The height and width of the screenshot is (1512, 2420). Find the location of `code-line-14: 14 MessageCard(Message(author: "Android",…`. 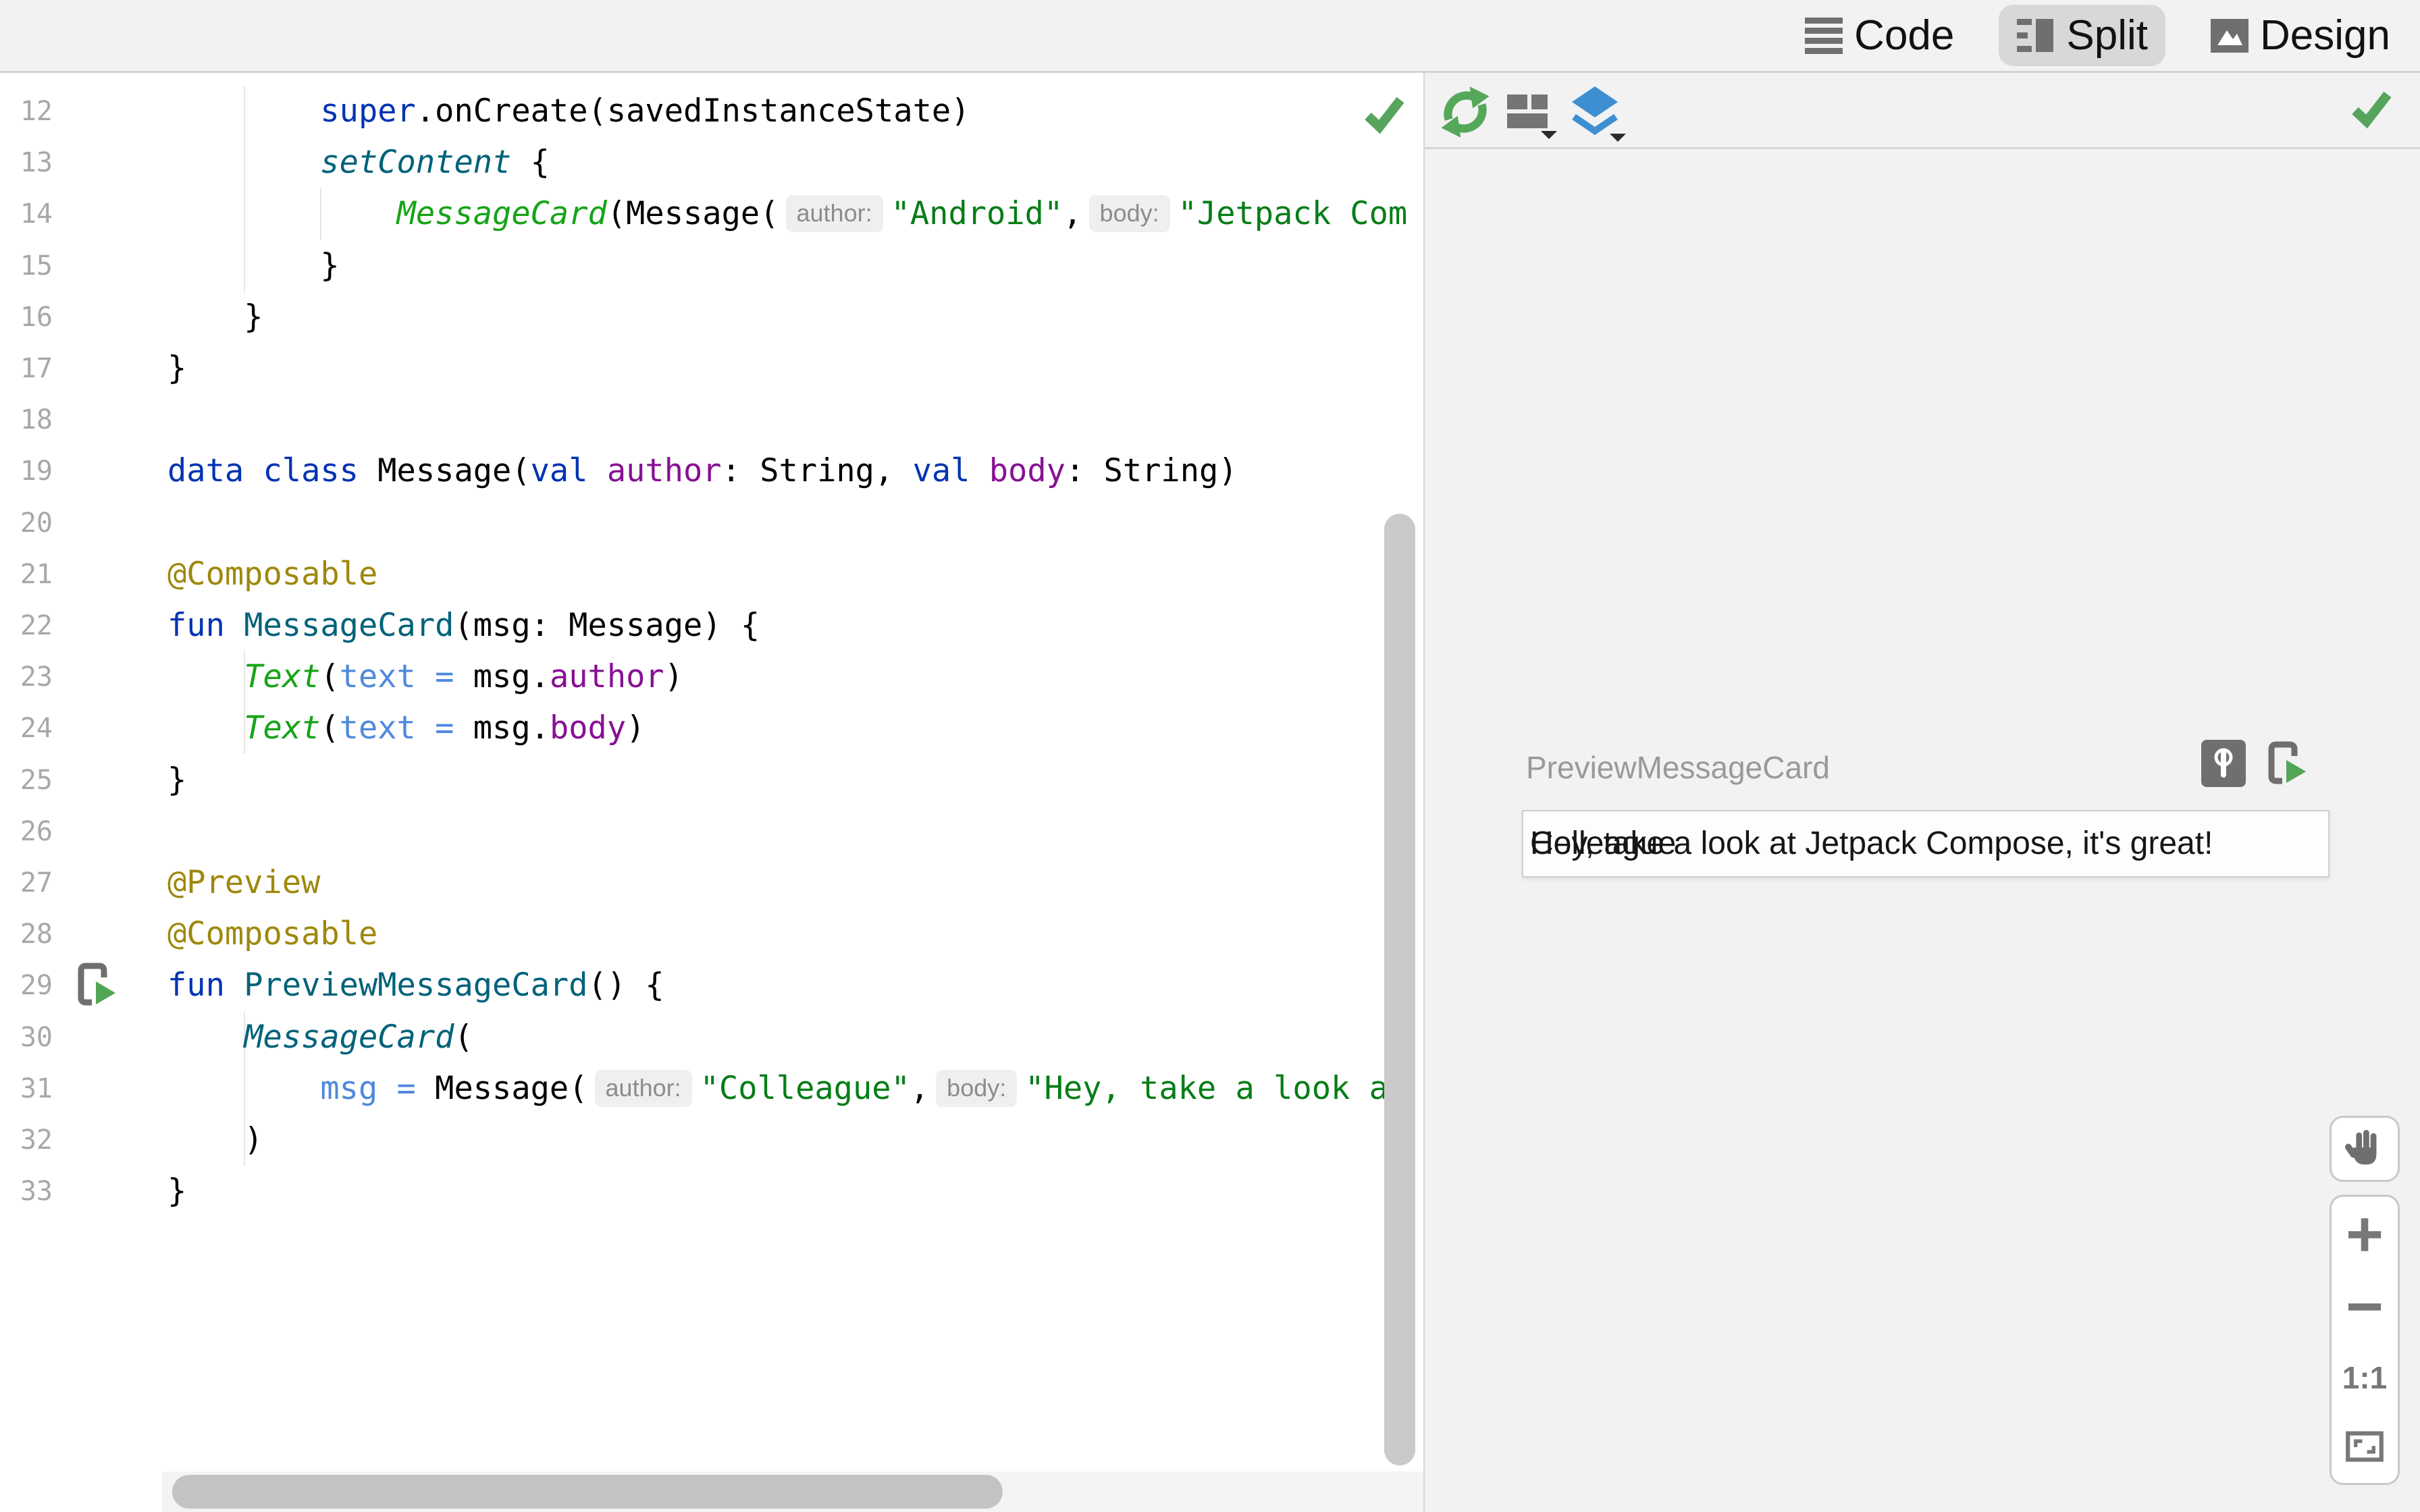

code-line-14: 14 MessageCard(Message(author: "Android",… is located at coordinates (711, 214).